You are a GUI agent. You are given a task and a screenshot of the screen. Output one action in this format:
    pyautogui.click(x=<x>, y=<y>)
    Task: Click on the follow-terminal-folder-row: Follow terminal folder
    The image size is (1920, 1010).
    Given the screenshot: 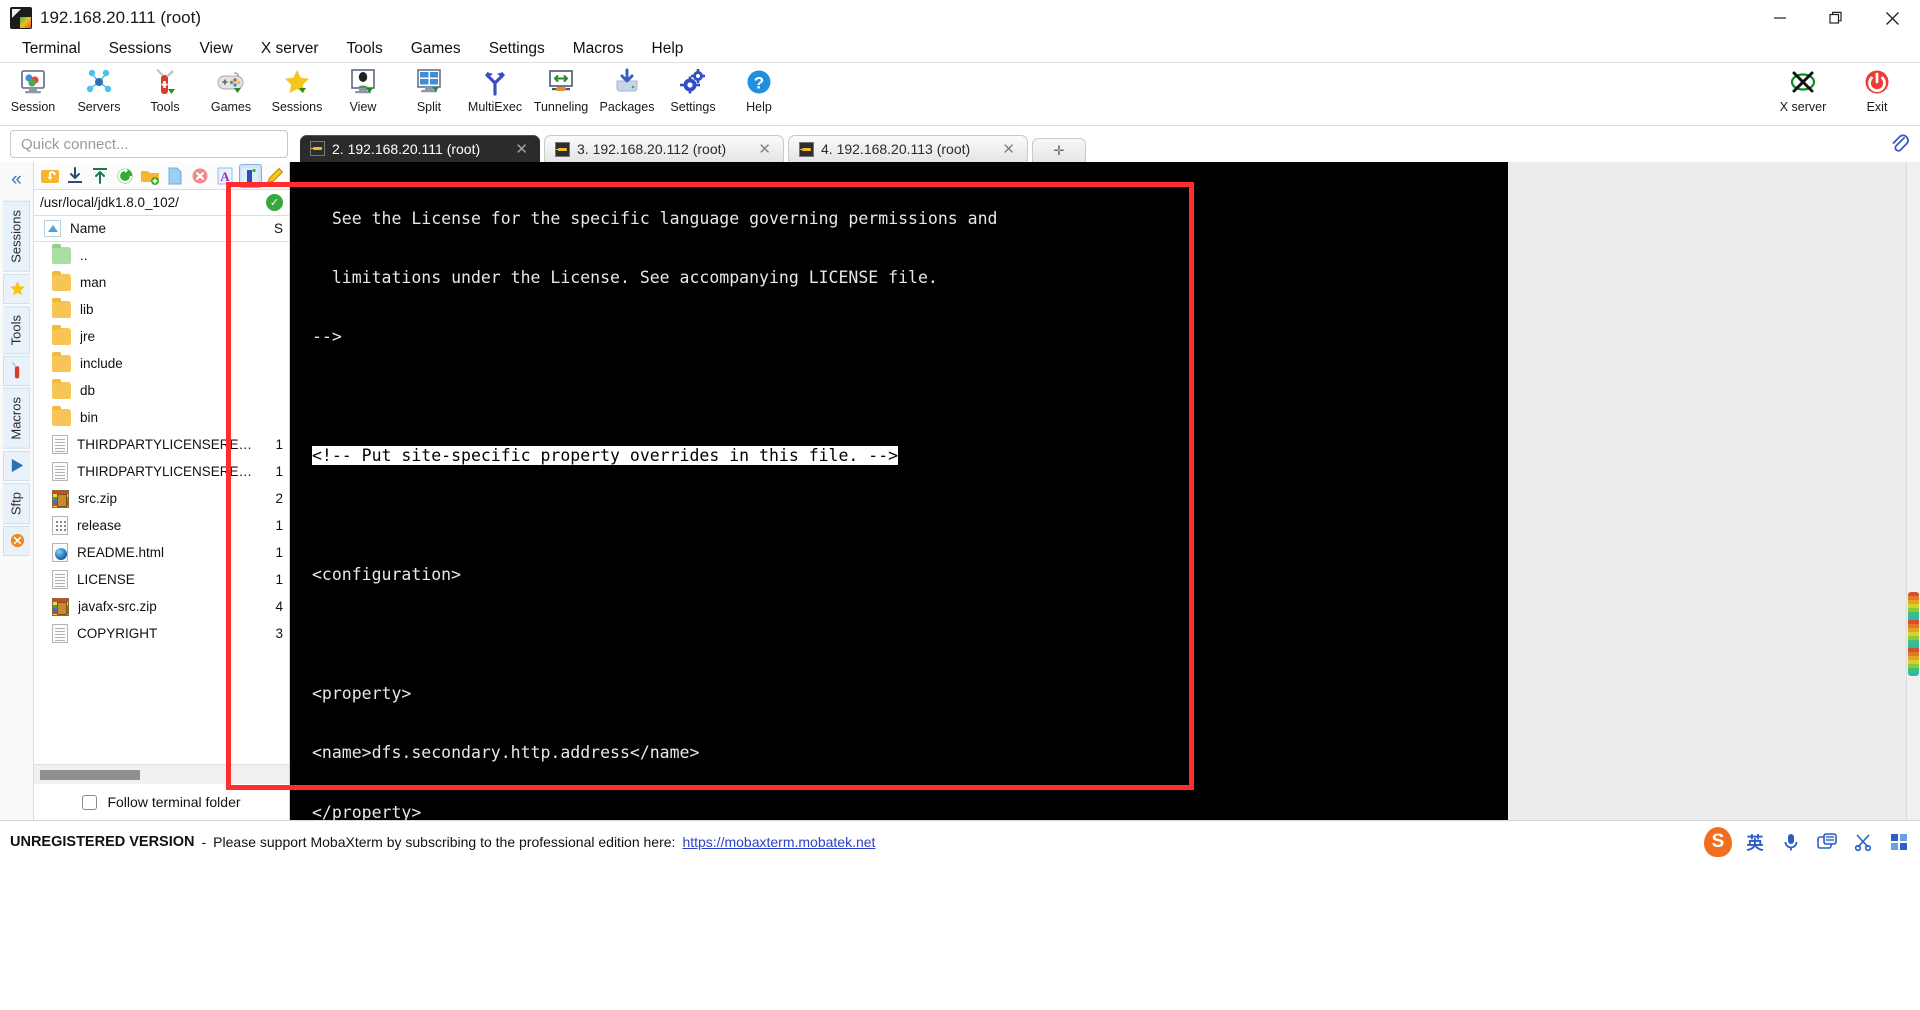 What is the action you would take?
    pyautogui.click(x=161, y=802)
    